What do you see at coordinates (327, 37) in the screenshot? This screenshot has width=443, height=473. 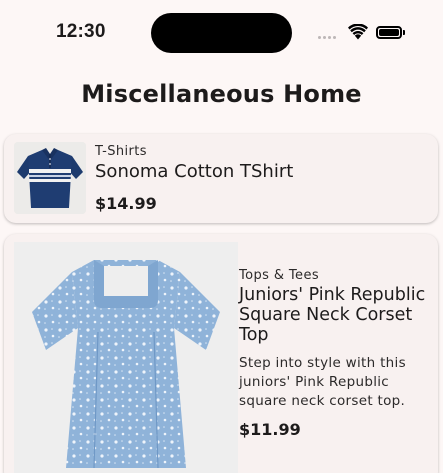 I see `cellular-signal-icon` at bounding box center [327, 37].